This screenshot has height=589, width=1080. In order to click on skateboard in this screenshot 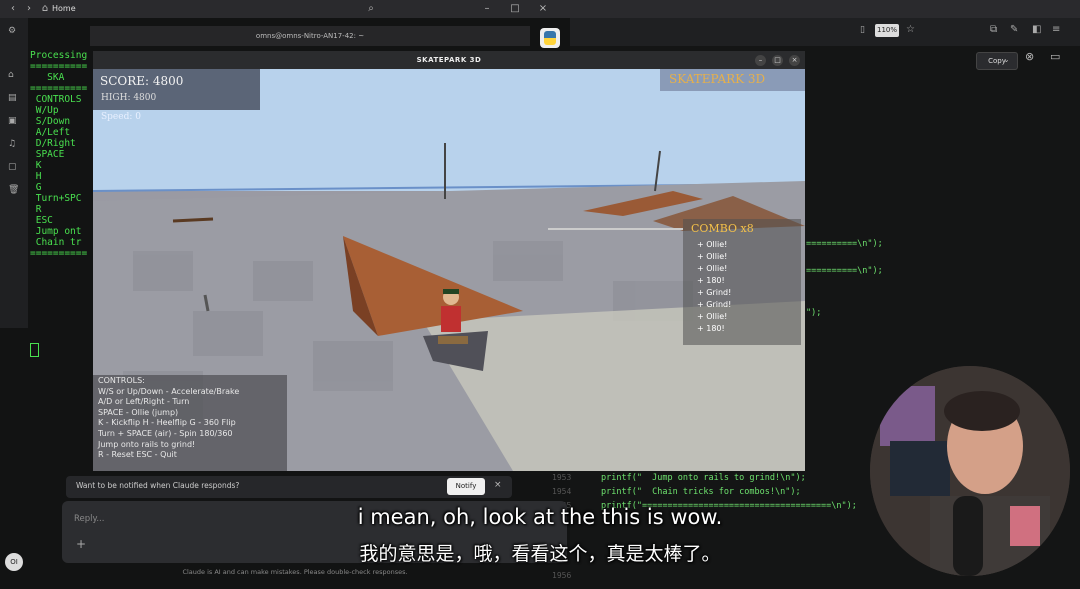, I will do `click(453, 340)`.